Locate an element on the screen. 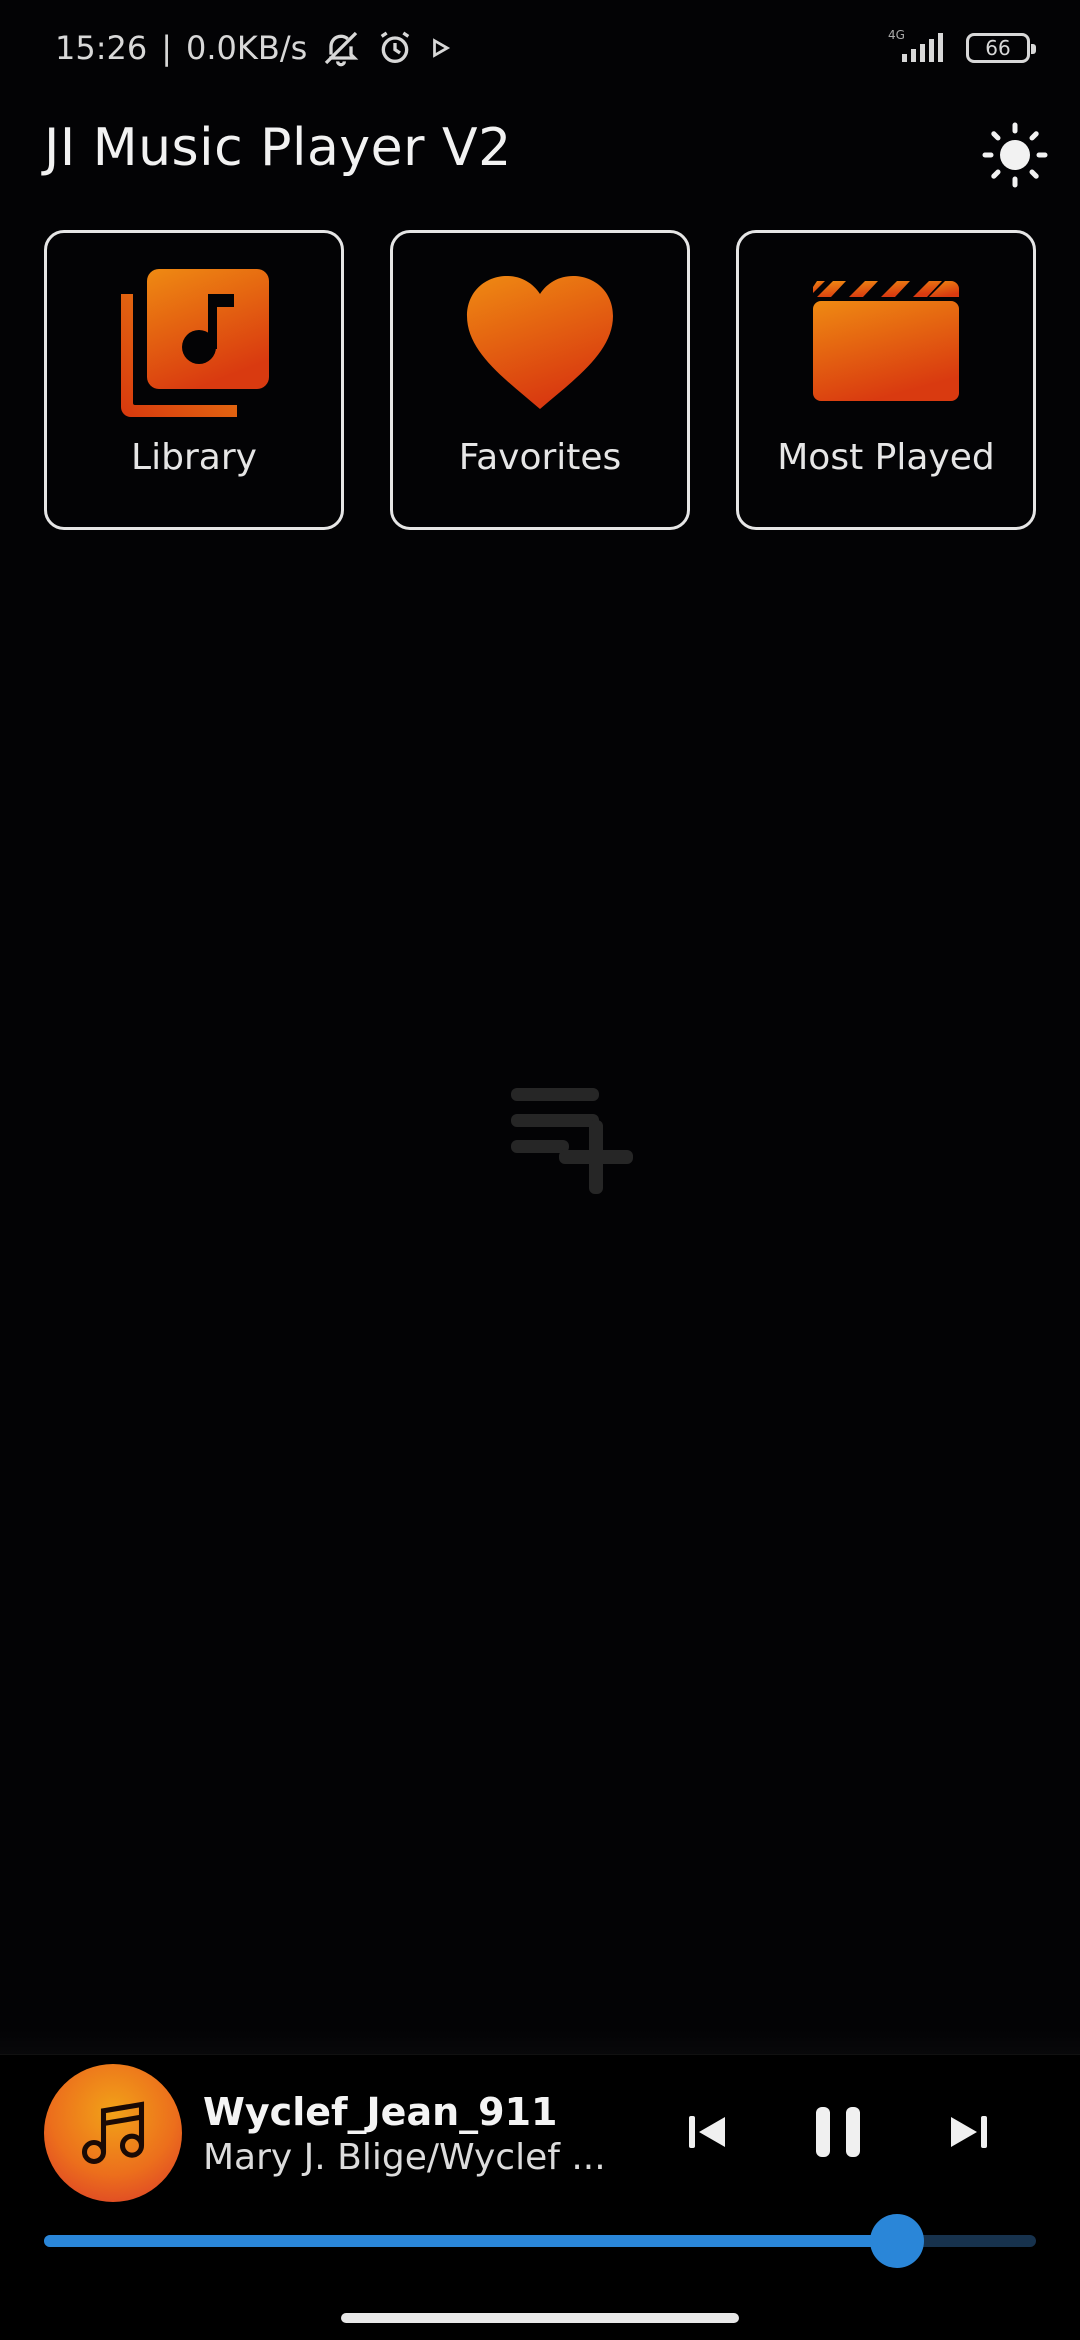 The height and width of the screenshot is (2340, 1080). song-title: Wyclef_Jean_911 is located at coordinates (380, 2112).